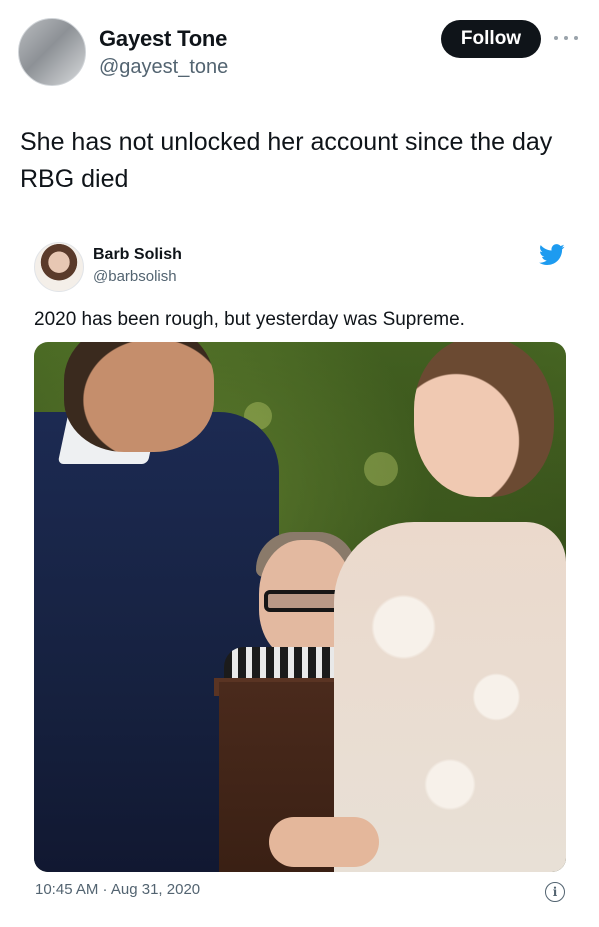  I want to click on twitter-bird-icon, so click(552, 255).